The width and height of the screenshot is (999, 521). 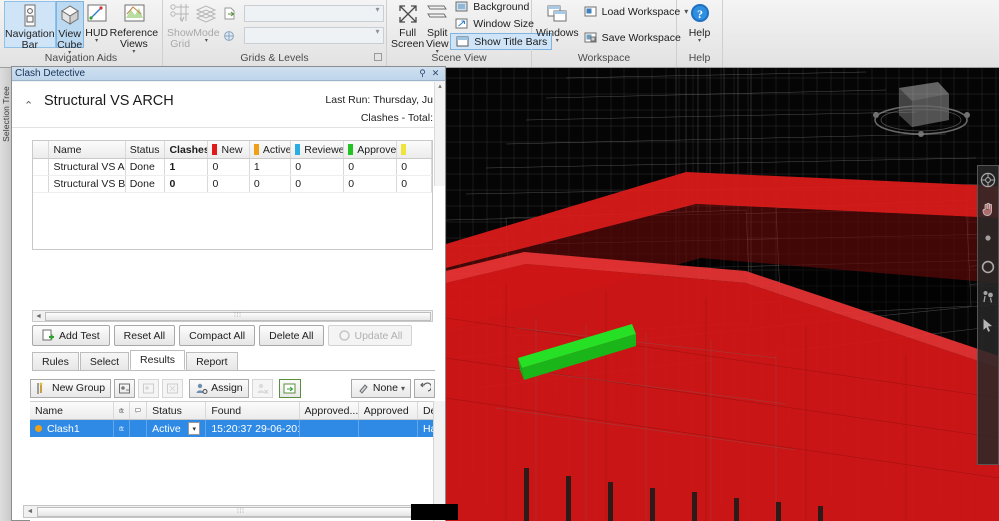 What do you see at coordinates (388, 410) in the screenshot?
I see `rh-approved: Approved` at bounding box center [388, 410].